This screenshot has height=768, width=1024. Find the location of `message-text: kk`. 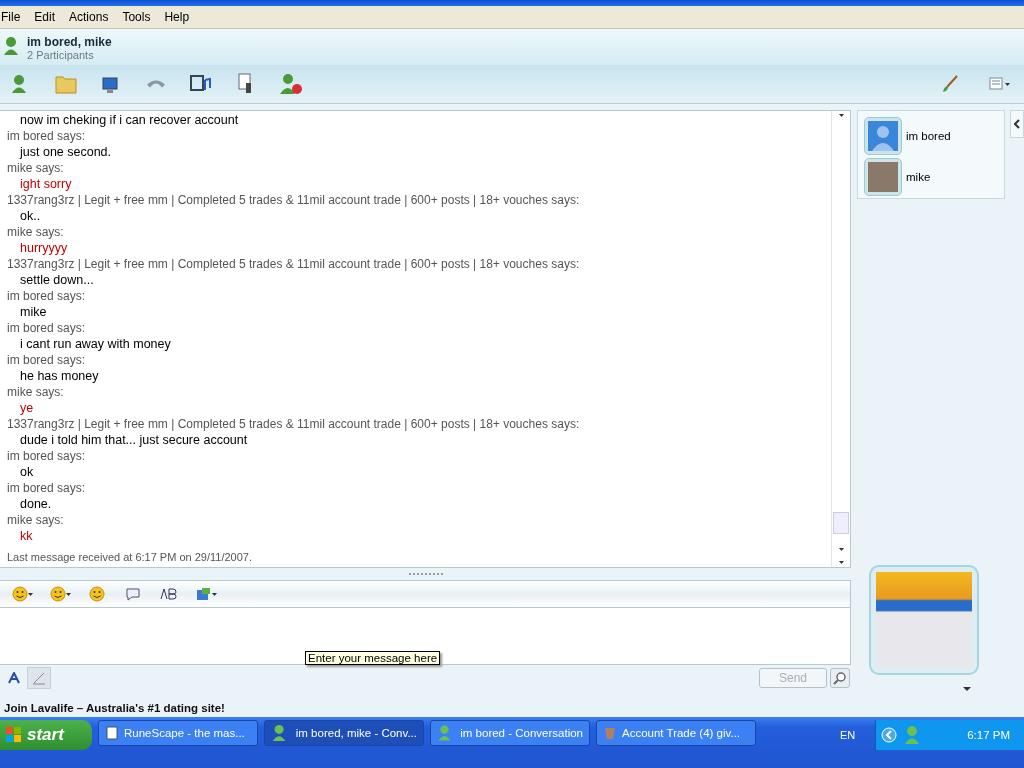

message-text: kk is located at coordinates (26, 536).